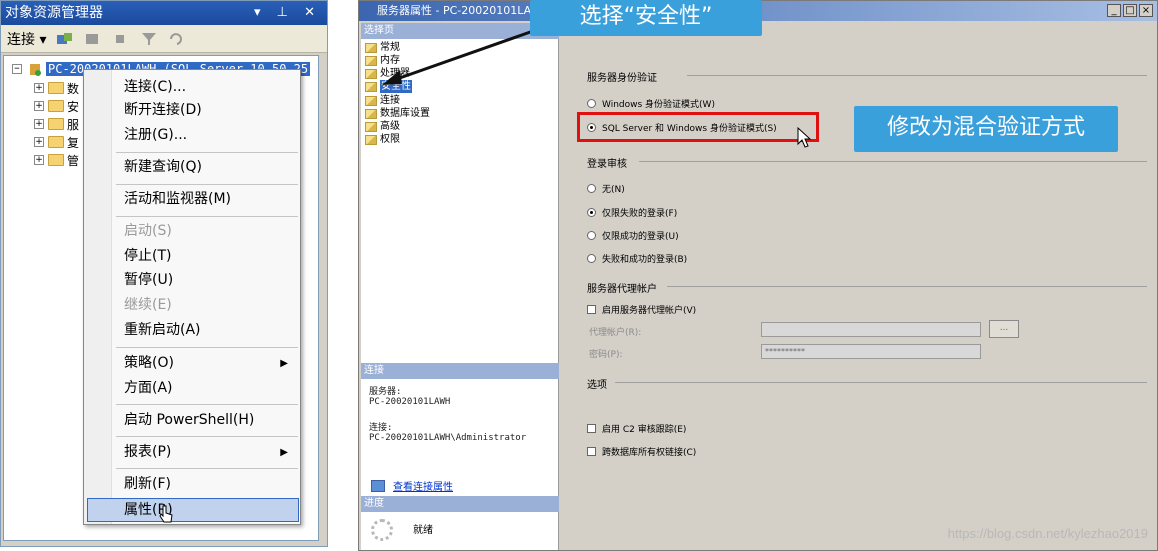 The height and width of the screenshot is (551, 1158). Describe the element at coordinates (651, 103) in the screenshot. I see `auth-windows-radio: Windows 身份验证模式(W)` at that location.